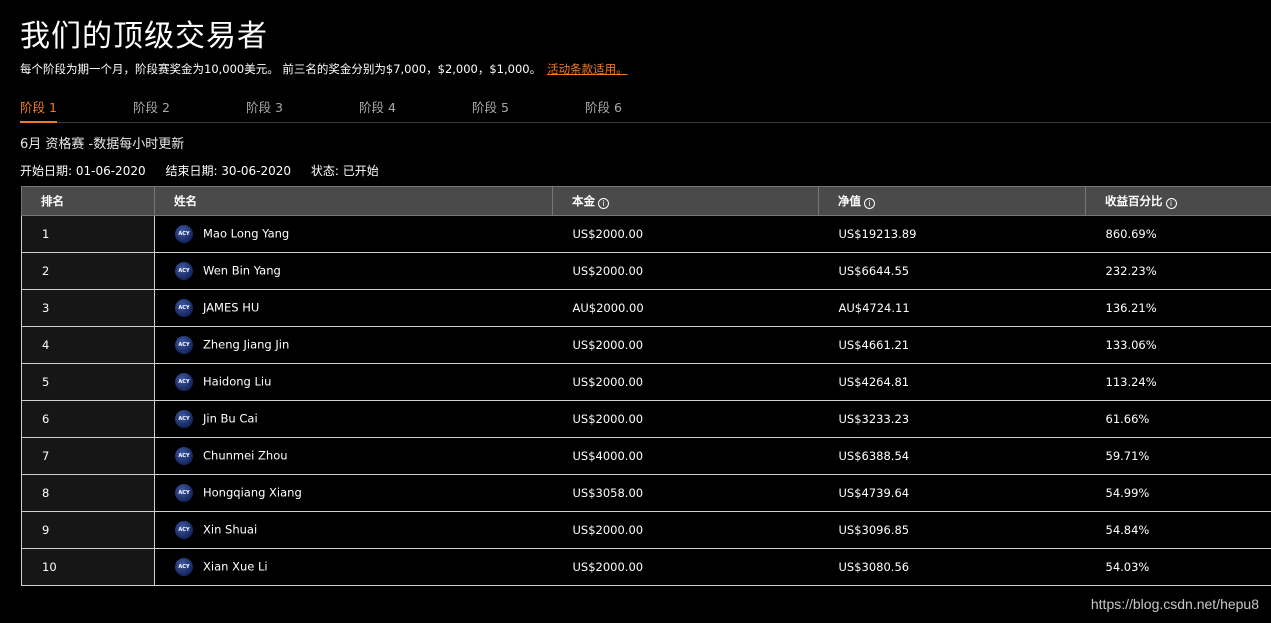  I want to click on rank-cell: 3, so click(88, 308).